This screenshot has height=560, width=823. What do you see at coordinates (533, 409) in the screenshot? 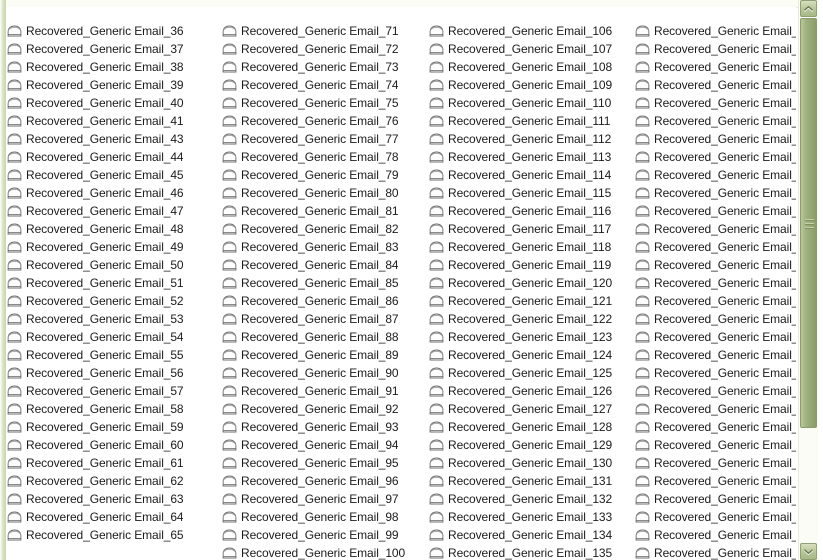
I see `list-item: Recovered_Generic Email_127` at bounding box center [533, 409].